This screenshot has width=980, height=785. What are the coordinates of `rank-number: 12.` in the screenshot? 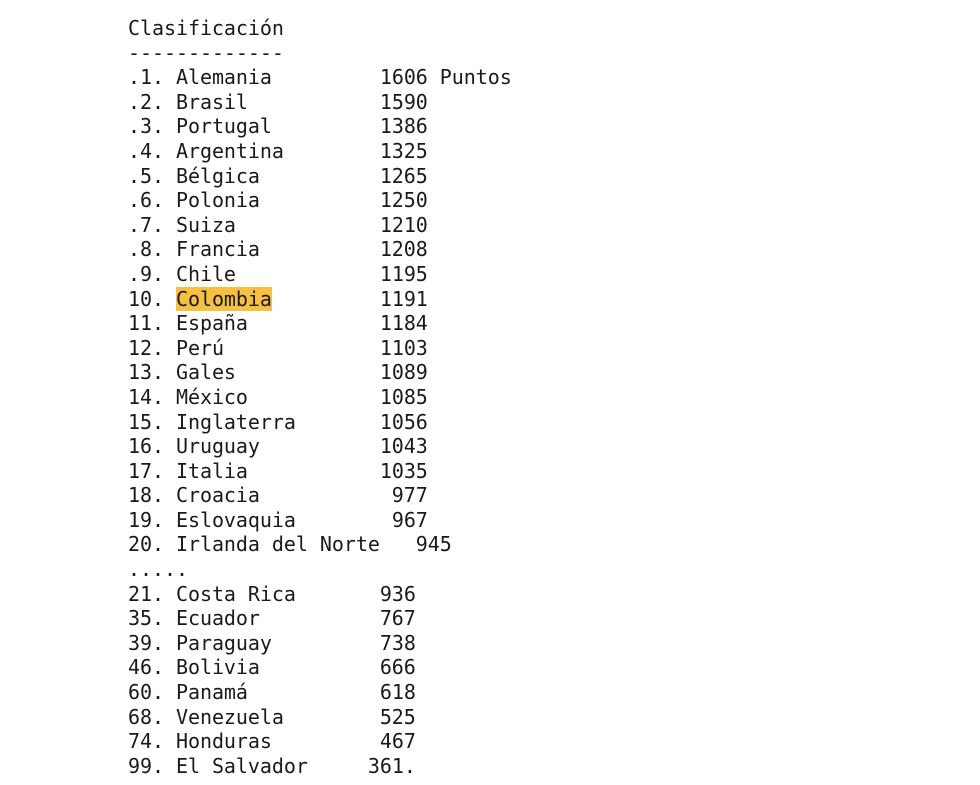 It's located at (152, 347).